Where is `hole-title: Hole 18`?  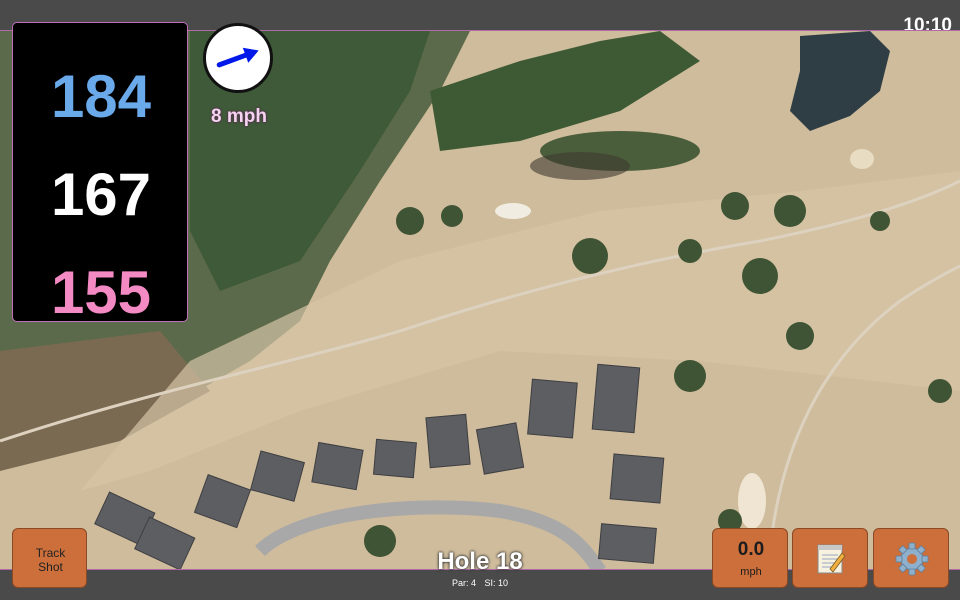 hole-title: Hole 18 is located at coordinates (480, 561).